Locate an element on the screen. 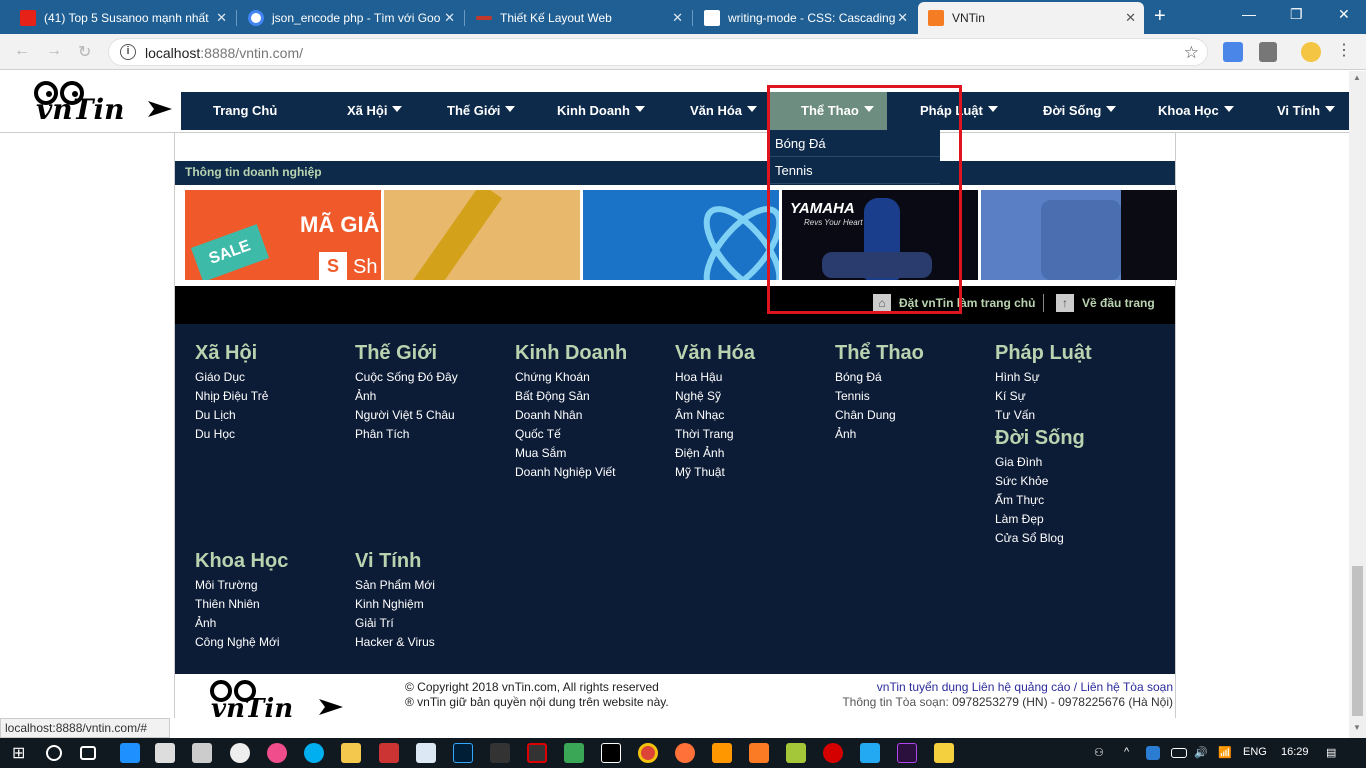  footer-heading: Thể Thao is located at coordinates (915, 353).